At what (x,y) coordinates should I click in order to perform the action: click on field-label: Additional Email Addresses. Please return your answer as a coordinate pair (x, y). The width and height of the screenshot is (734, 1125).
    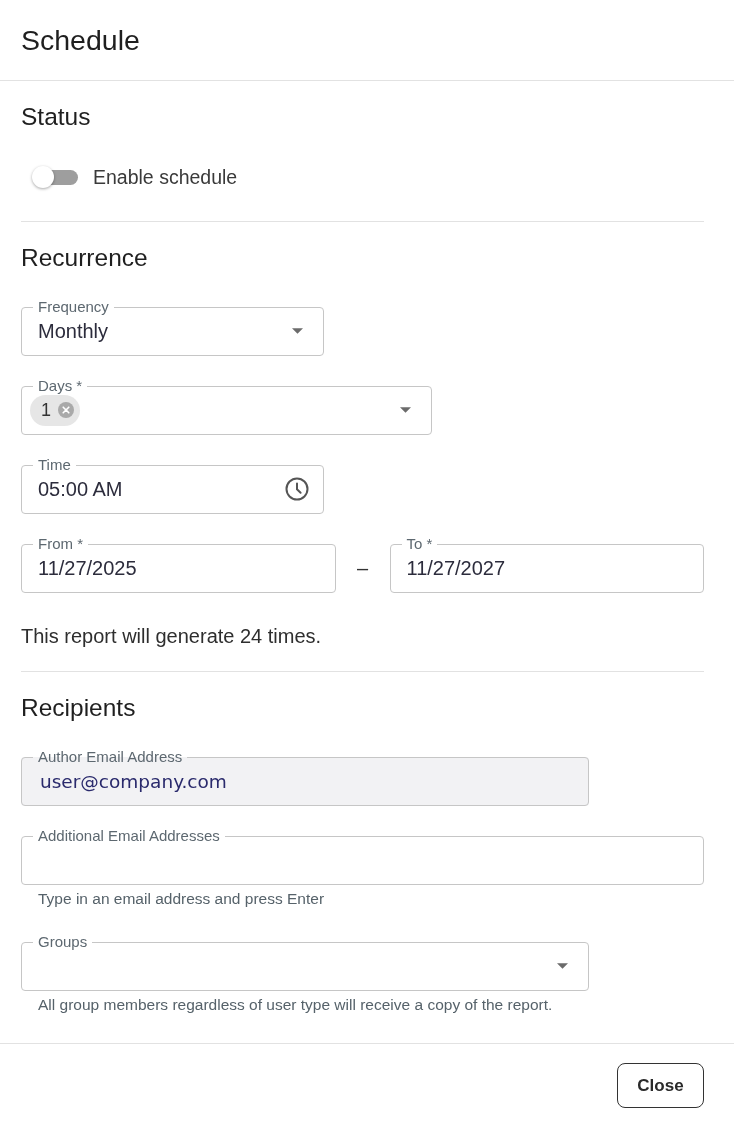
    Looking at the image, I should click on (129, 836).